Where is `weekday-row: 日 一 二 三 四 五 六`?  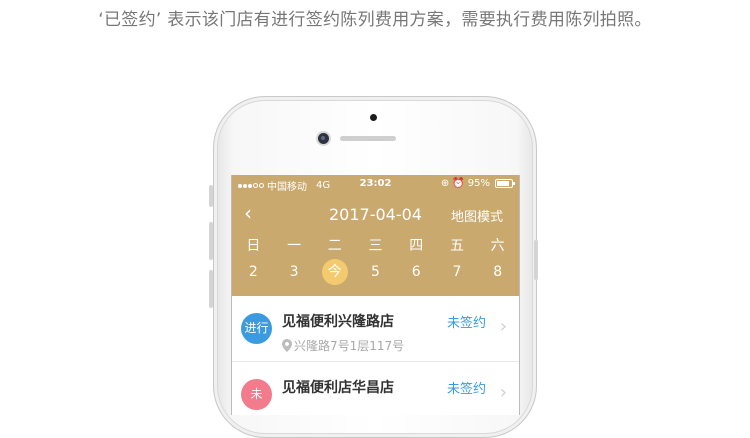 weekday-row: 日 一 二 三 四 五 六 is located at coordinates (375, 245).